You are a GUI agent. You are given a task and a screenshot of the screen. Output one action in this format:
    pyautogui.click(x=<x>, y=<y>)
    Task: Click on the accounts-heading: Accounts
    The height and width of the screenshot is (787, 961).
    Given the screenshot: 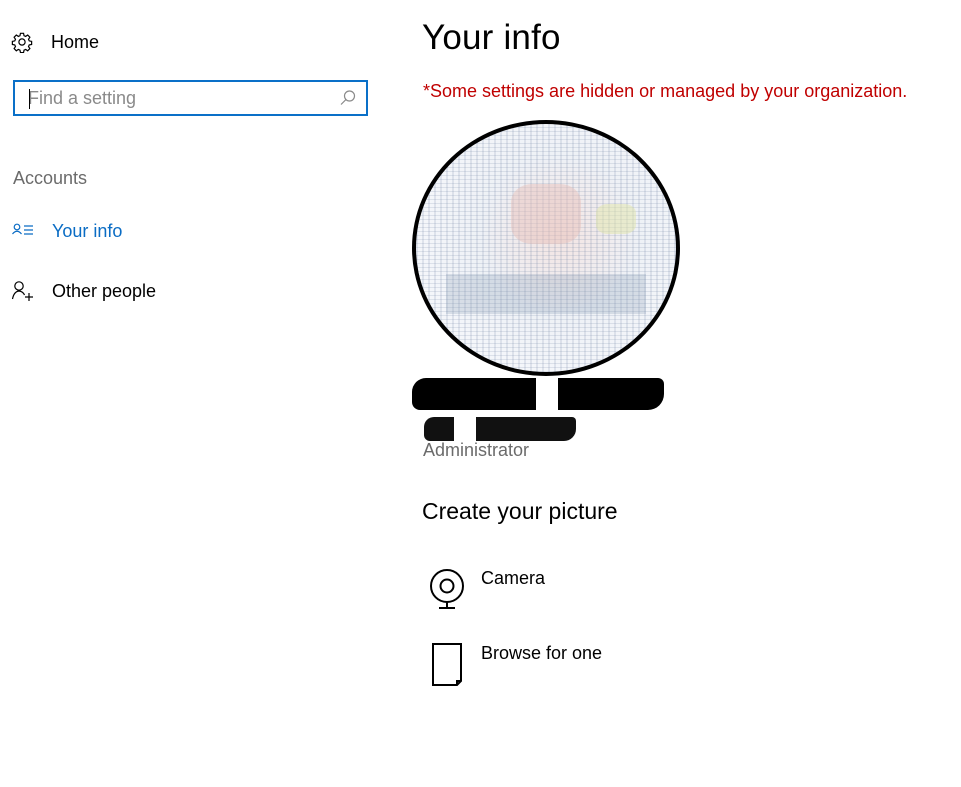 What is the action you would take?
    pyautogui.click(x=50, y=178)
    